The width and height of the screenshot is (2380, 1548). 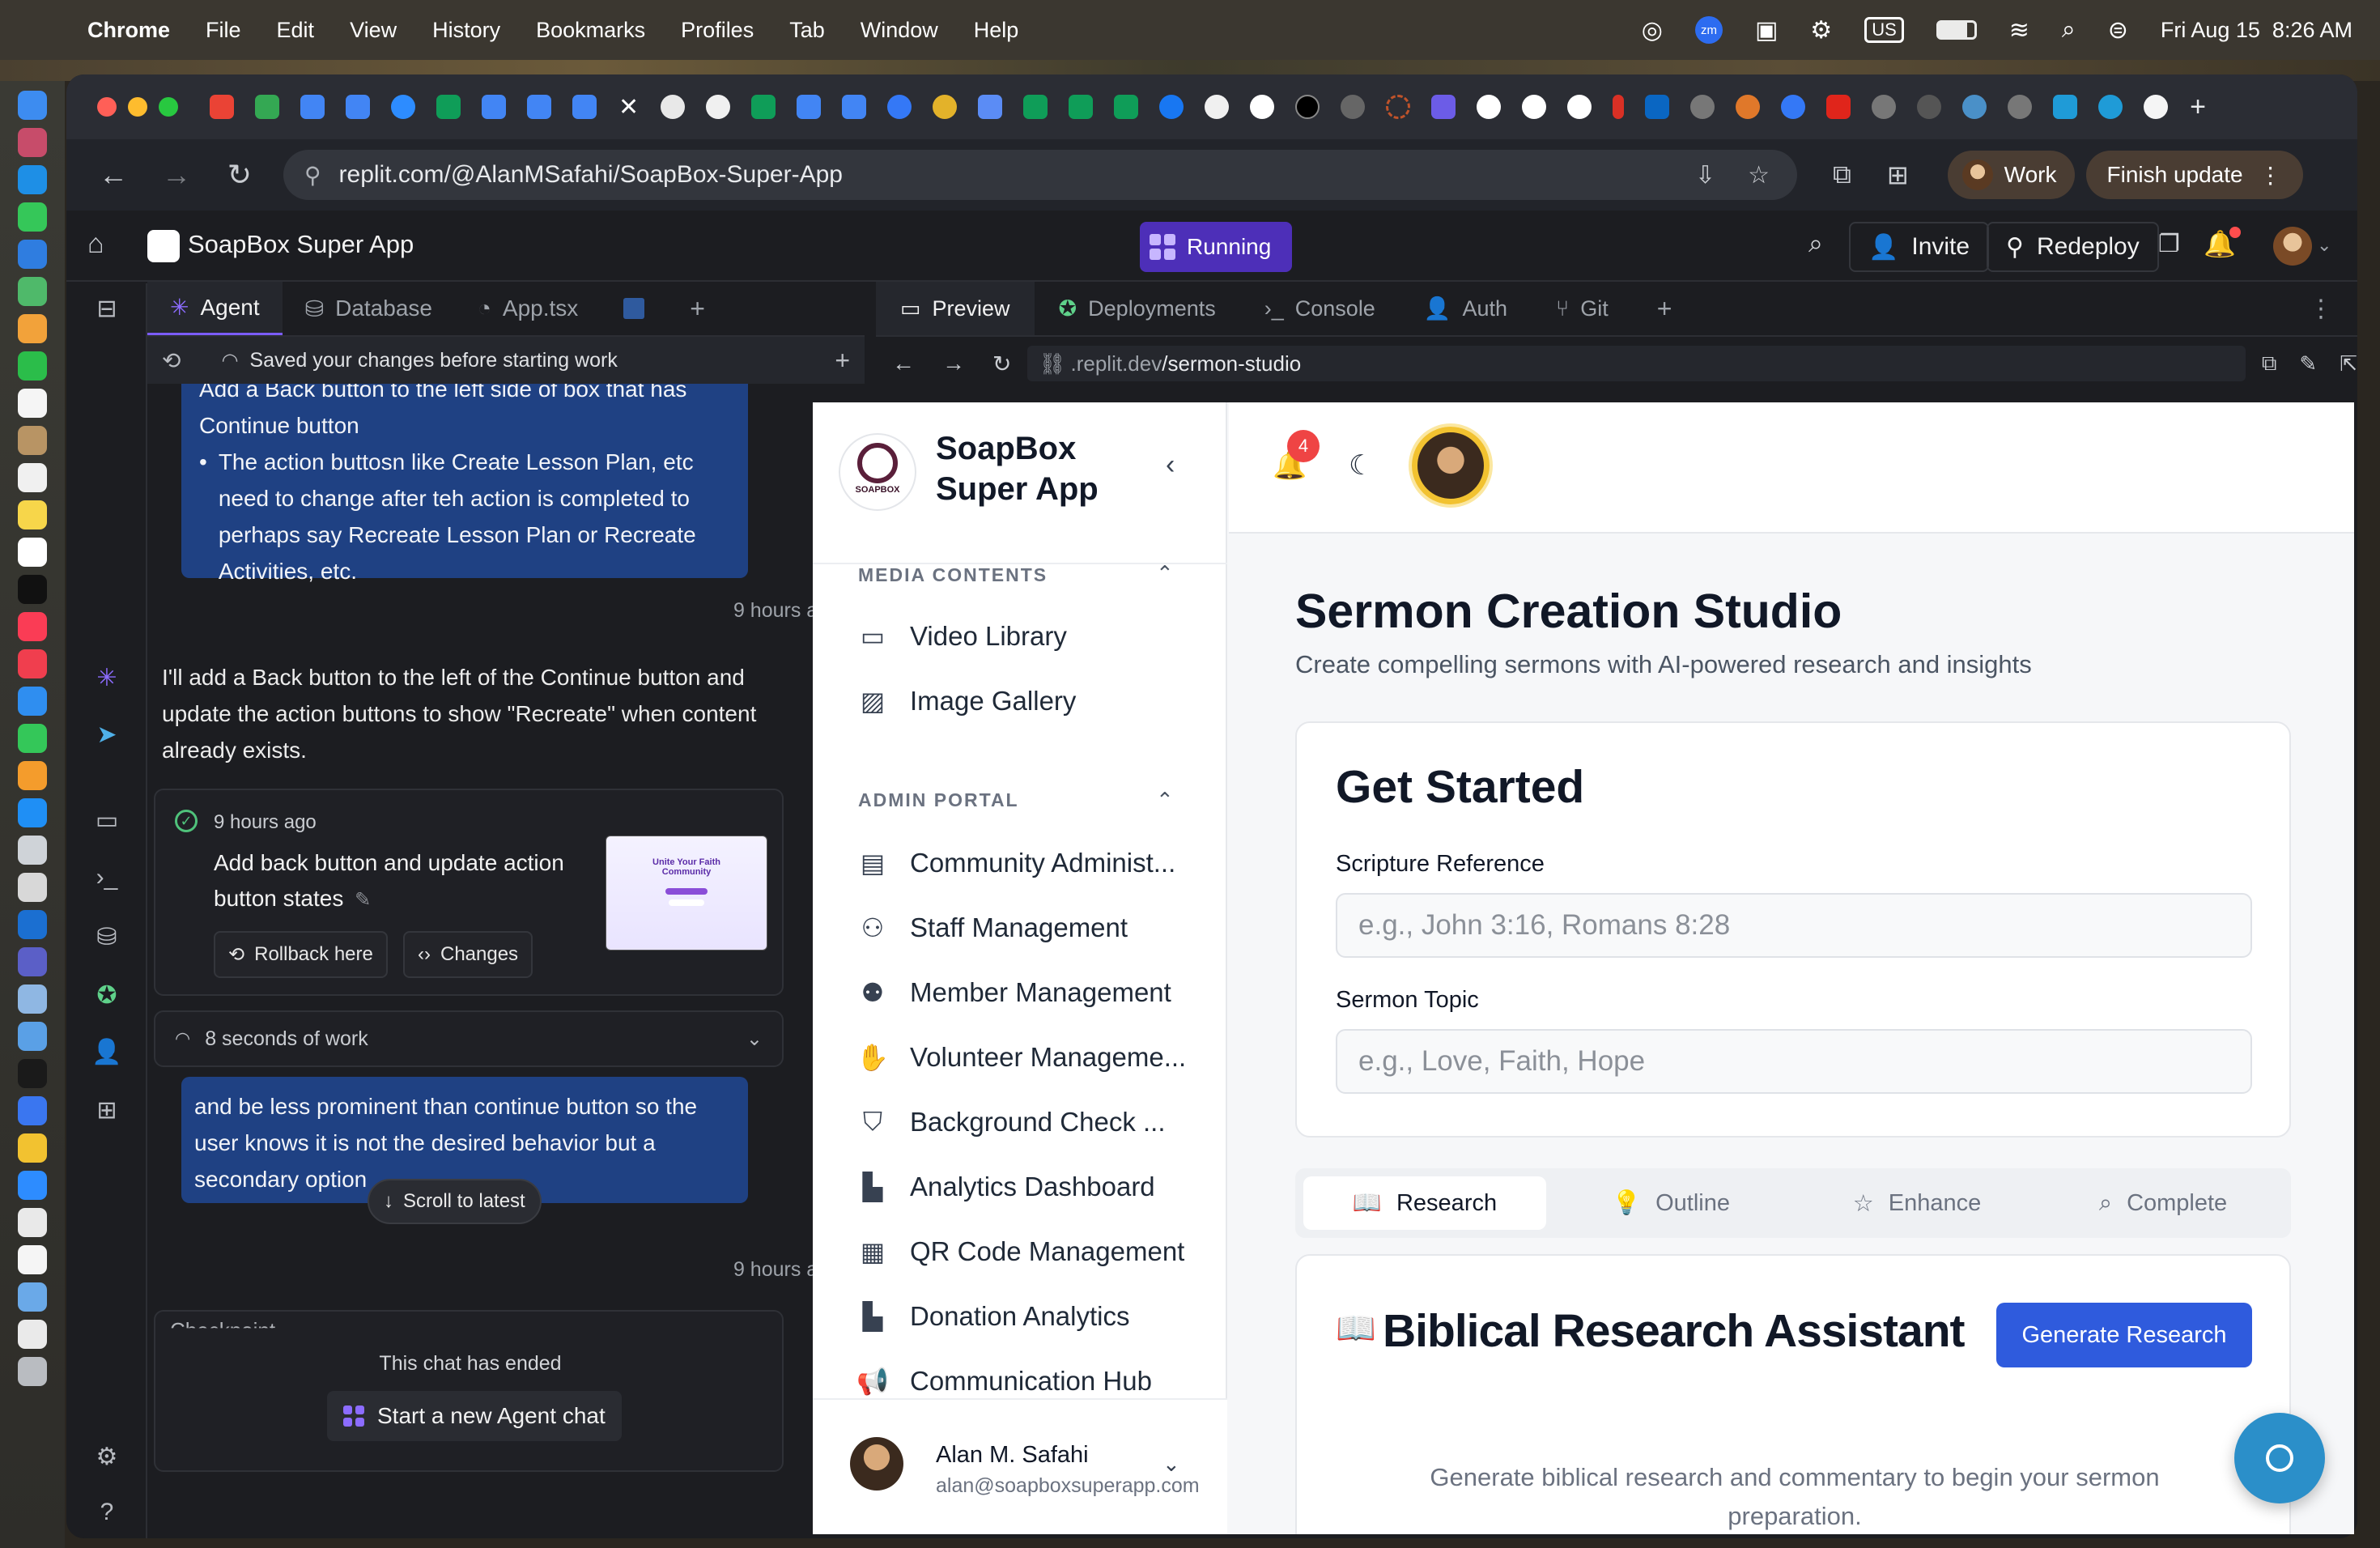 I want to click on dock-news-icon, so click(x=32, y=663).